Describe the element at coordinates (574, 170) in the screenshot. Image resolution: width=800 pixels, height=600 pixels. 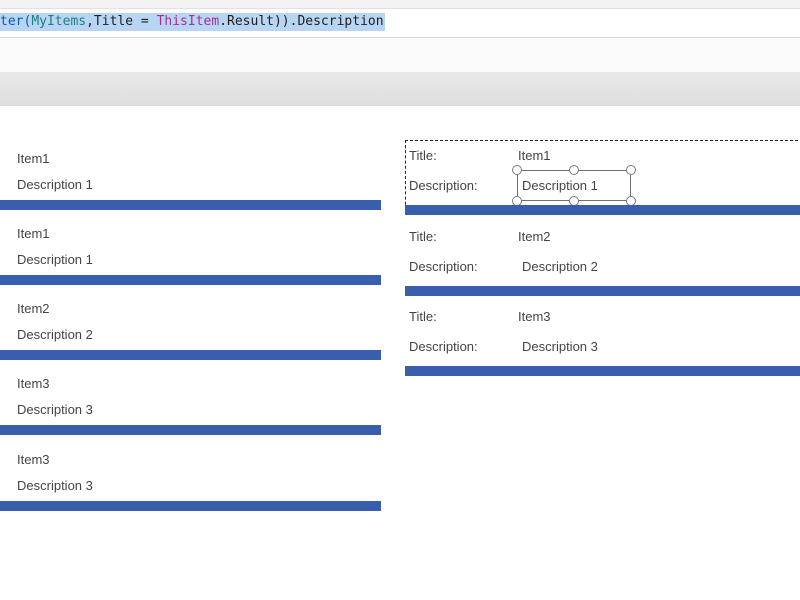
I see `resize-handle-top-center` at that location.